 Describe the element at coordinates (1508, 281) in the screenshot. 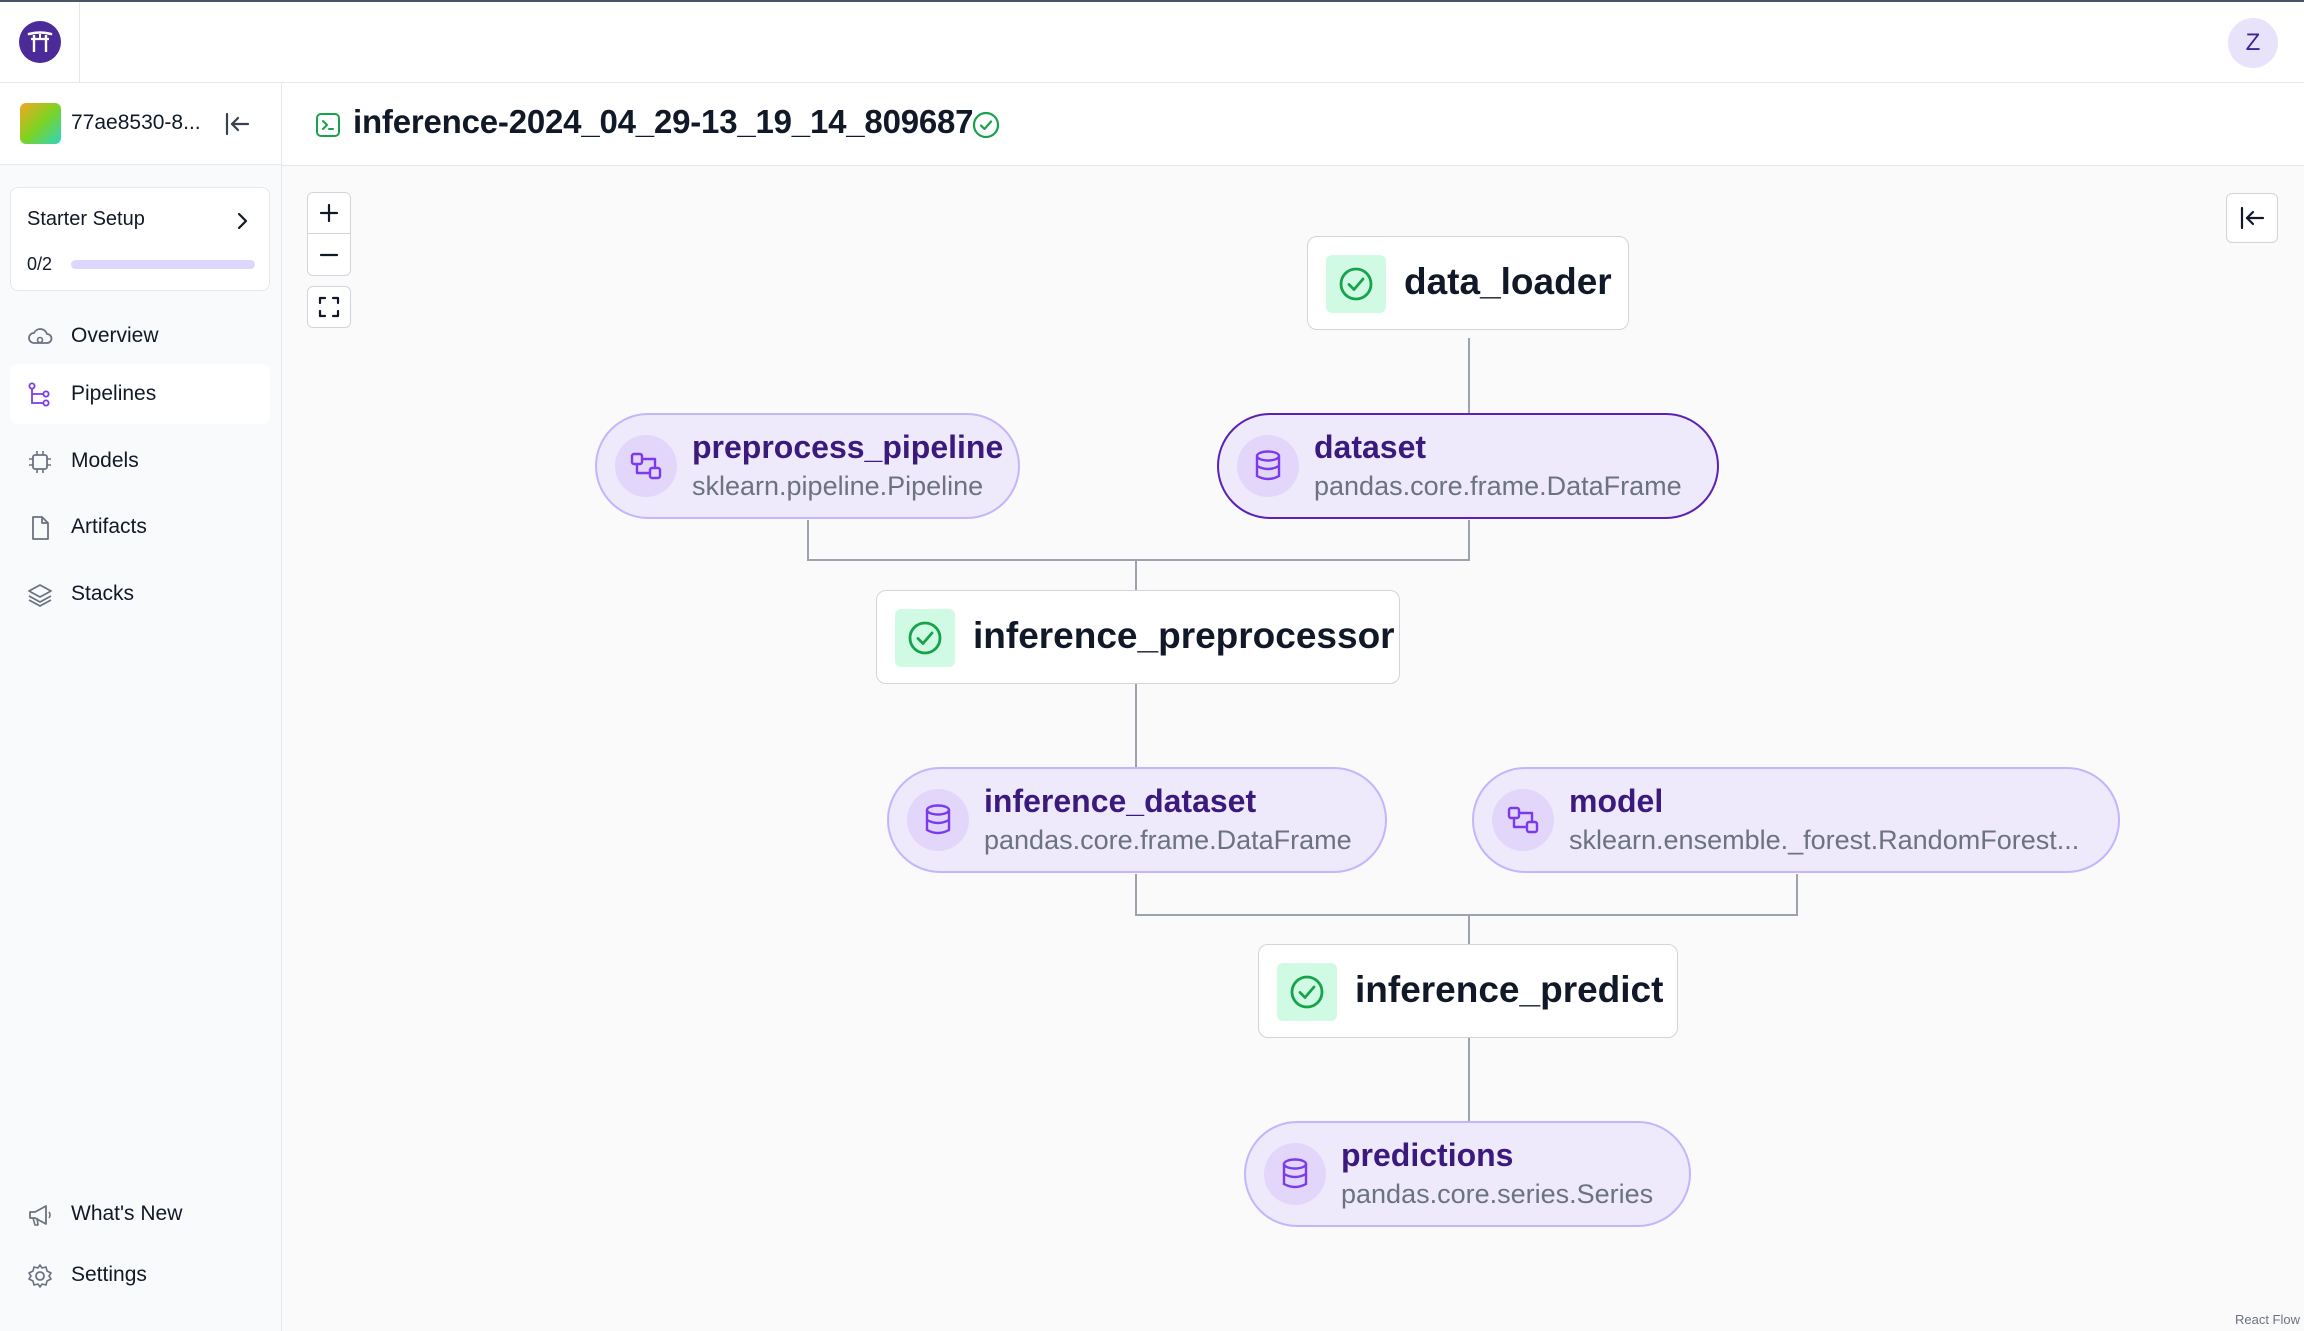

I see `step-name: data_loader` at that location.